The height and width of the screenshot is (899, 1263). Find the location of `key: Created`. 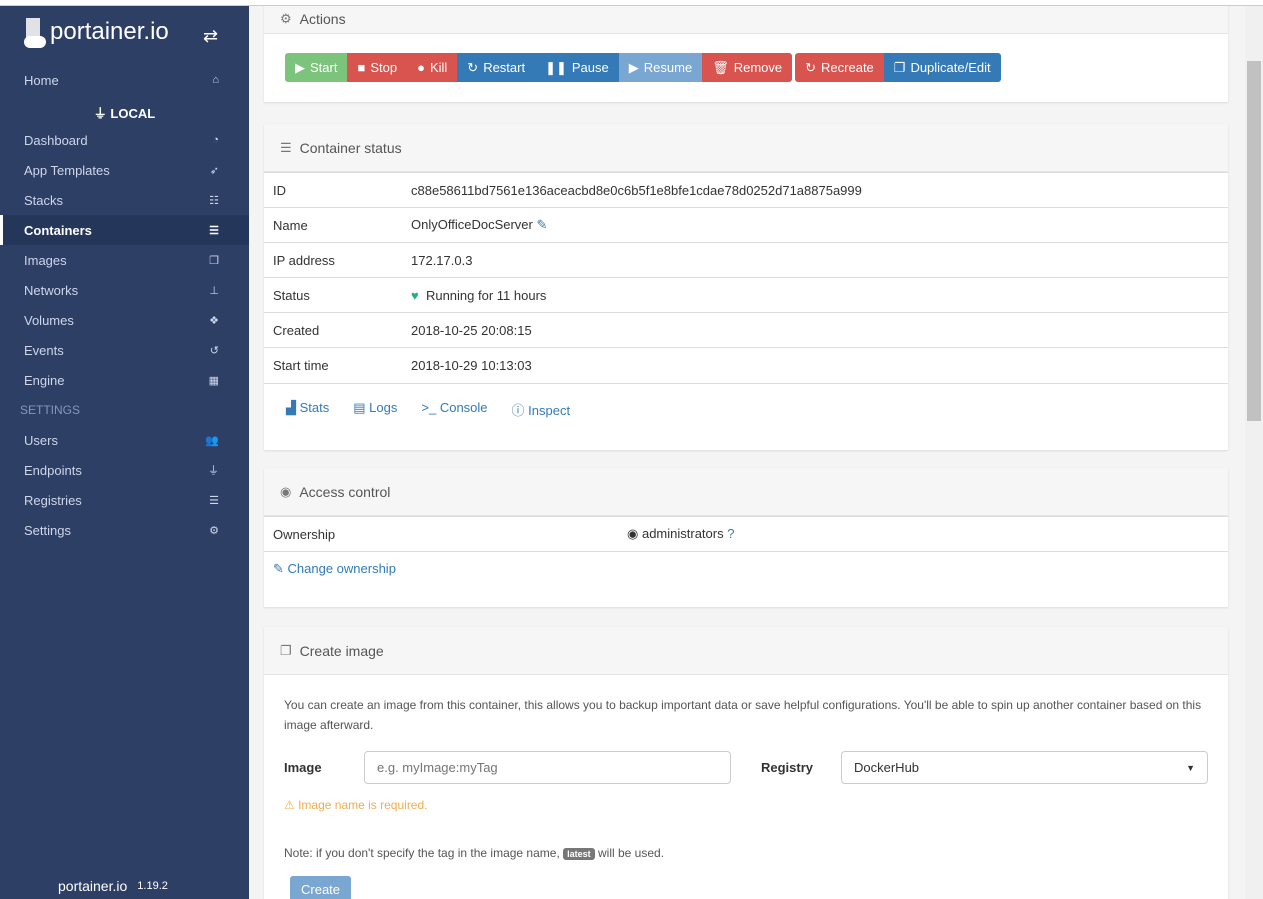

key: Created is located at coordinates (333, 330).